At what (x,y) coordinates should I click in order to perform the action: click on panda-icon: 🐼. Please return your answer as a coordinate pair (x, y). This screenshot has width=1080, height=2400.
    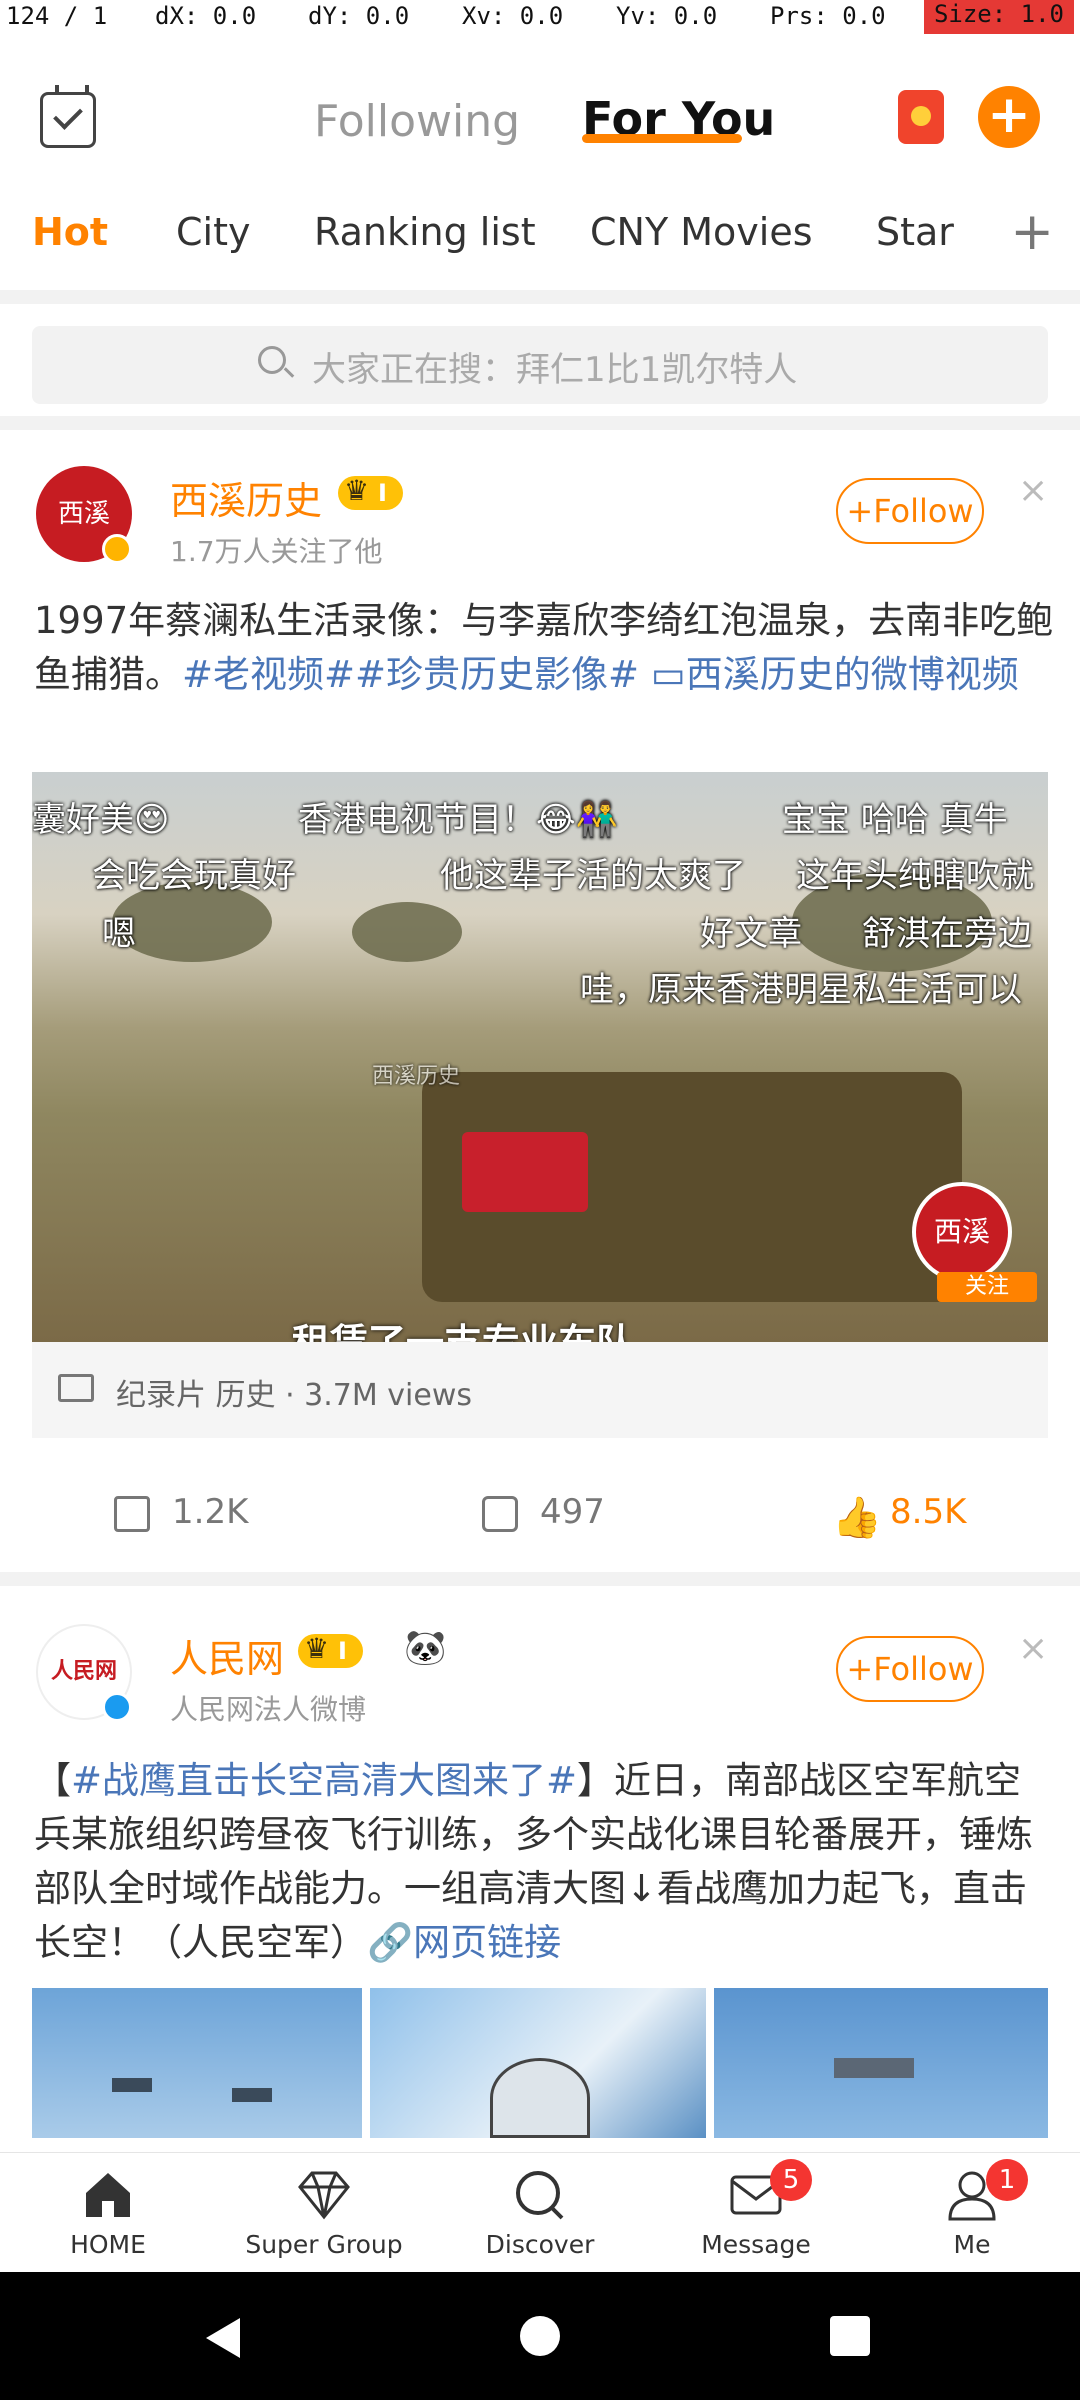
    Looking at the image, I should click on (425, 1648).